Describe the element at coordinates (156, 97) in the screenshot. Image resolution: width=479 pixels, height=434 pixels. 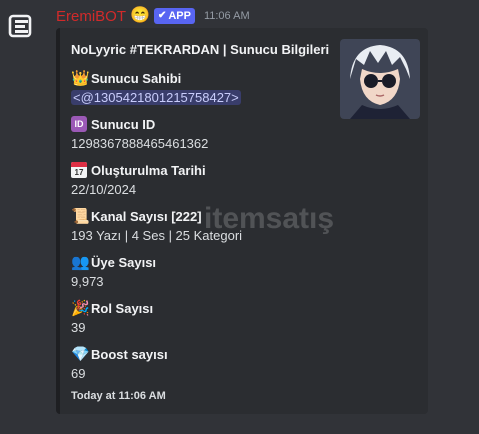
I see `owner-mention-link: <@1305421801215758427>` at that location.